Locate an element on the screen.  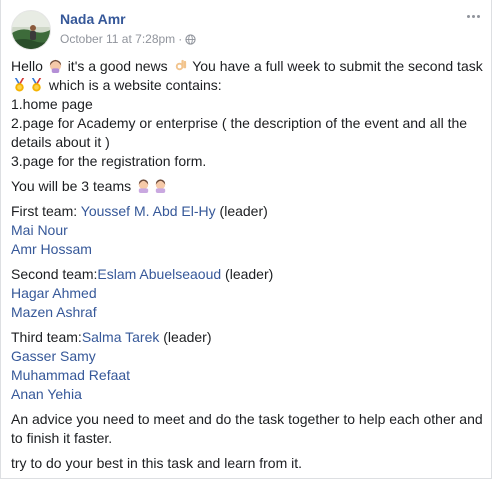
list-item: 3.page for the registration form. is located at coordinates (109, 161).